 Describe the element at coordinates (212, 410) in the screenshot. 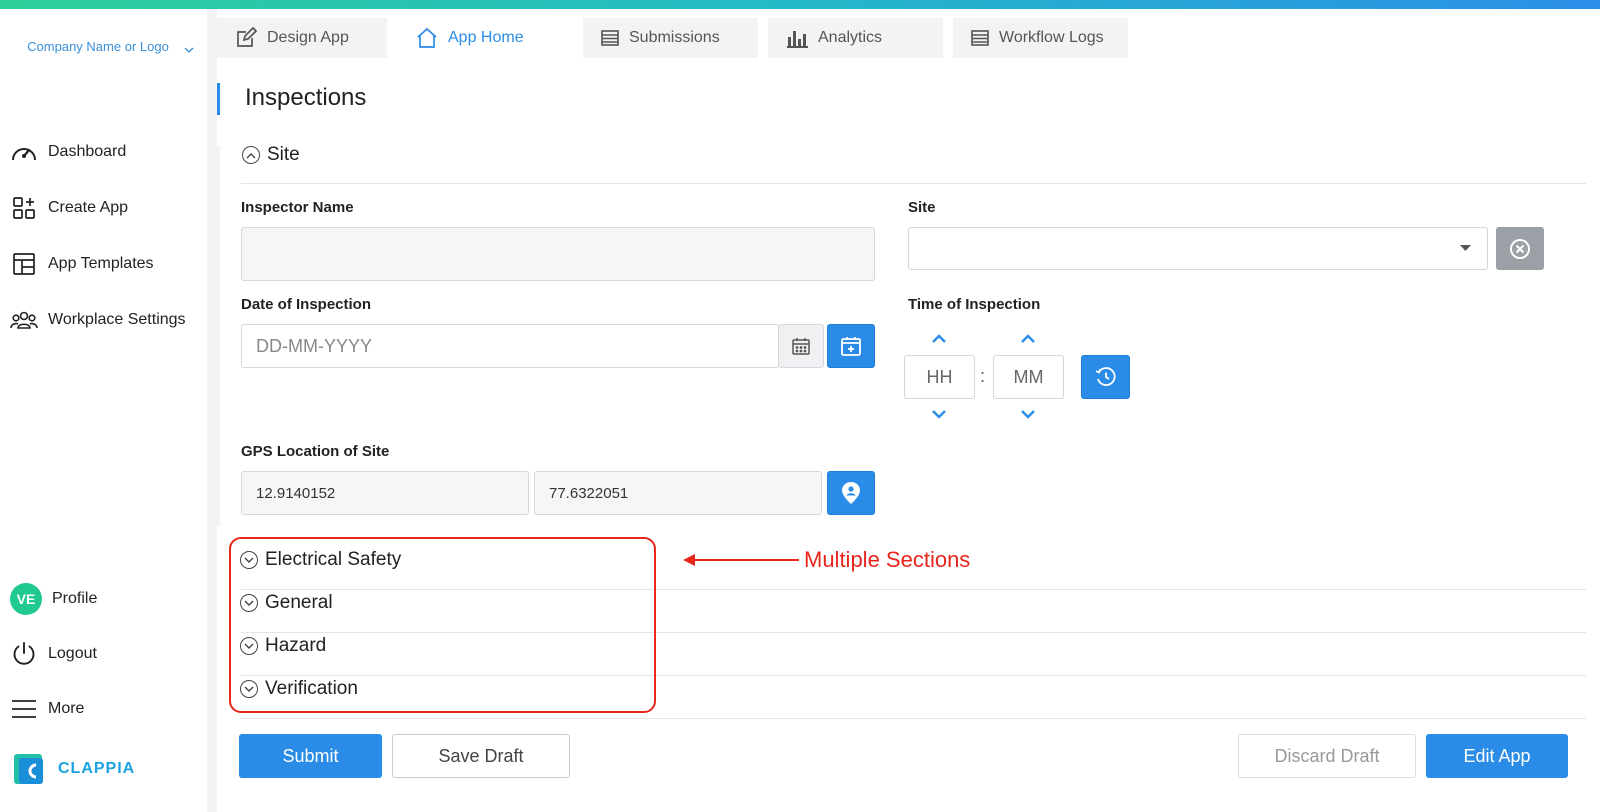

I see `sidebar-divider` at that location.